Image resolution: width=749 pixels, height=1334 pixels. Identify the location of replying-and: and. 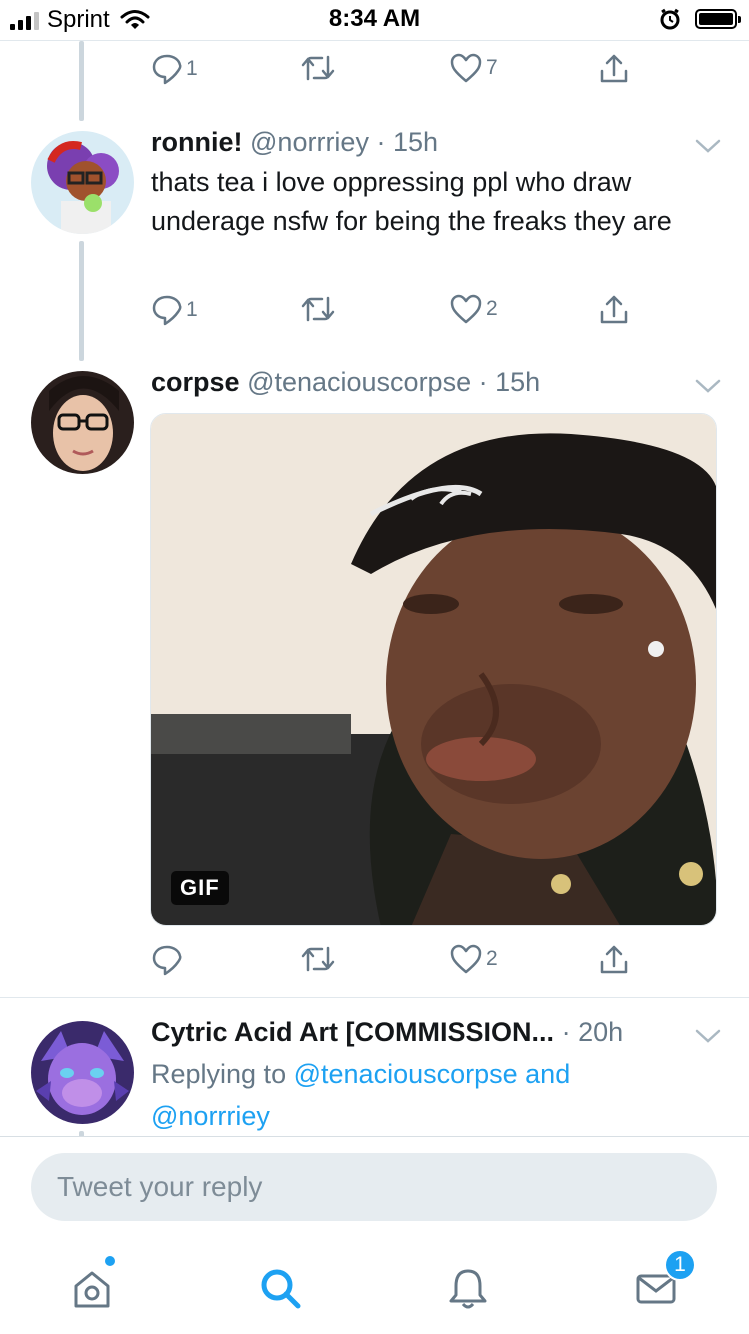
(548, 1074).